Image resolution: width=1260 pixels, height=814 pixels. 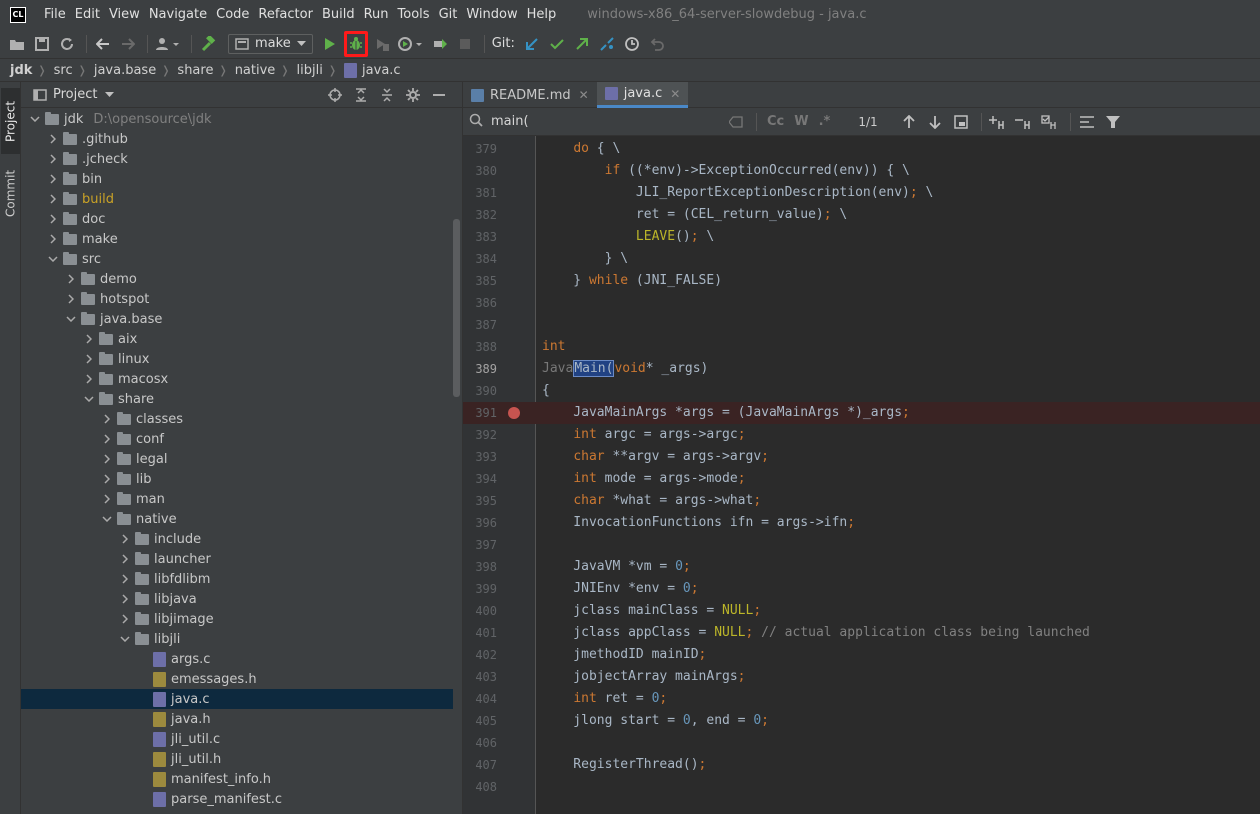 I want to click on code-line: 386, so click(x=861, y=303).